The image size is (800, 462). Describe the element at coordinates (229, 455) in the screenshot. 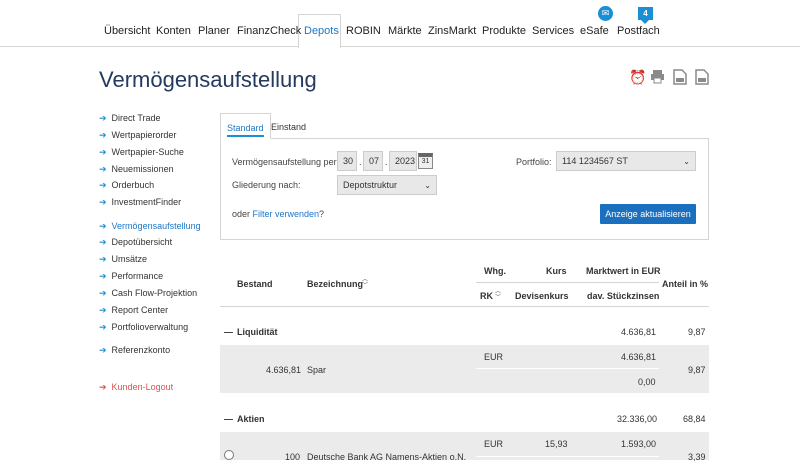

I see `row-select-radio` at that location.